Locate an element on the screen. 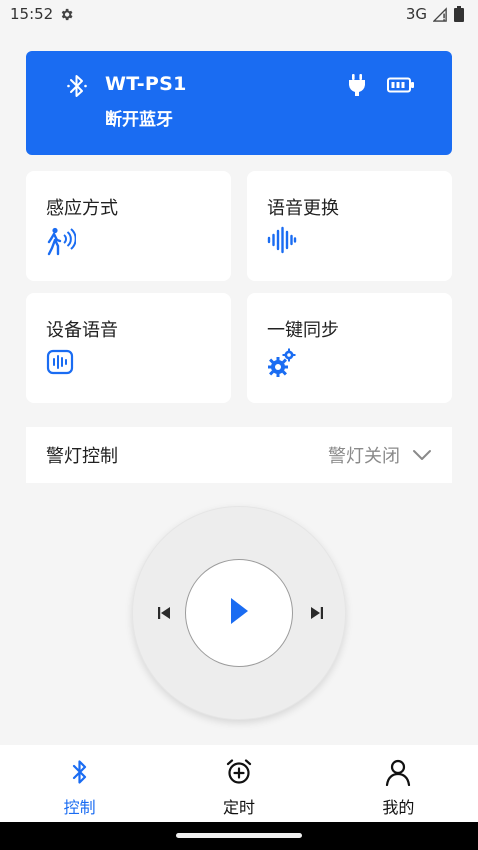  system-navigation-bar is located at coordinates (239, 836).